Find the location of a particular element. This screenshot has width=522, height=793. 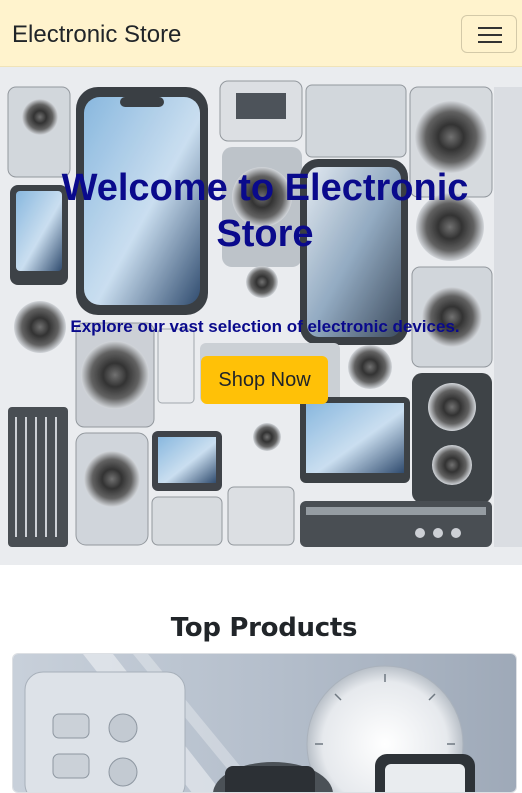

shop-now-button: Shop Now is located at coordinates (264, 380).